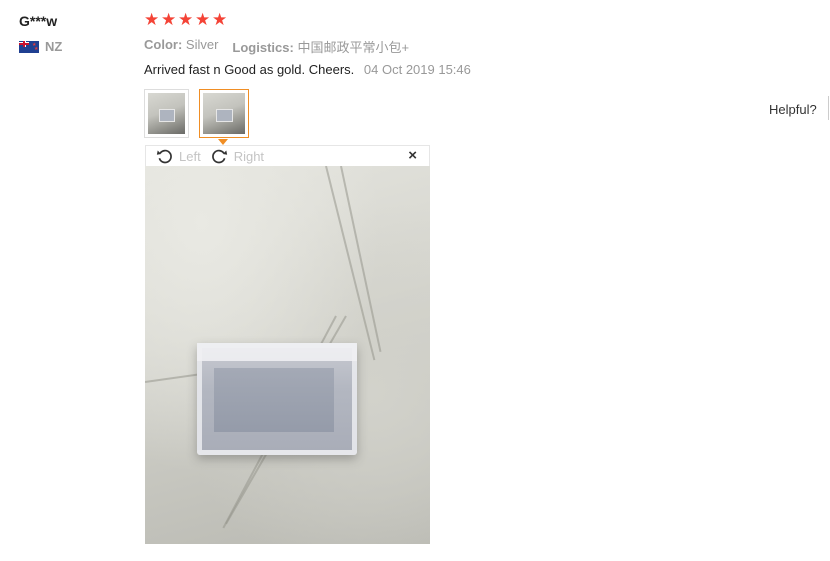 This screenshot has height=561, width=830. Describe the element at coordinates (353, 47) in the screenshot. I see `attribute-value: 中国邮政平常小包+` at that location.